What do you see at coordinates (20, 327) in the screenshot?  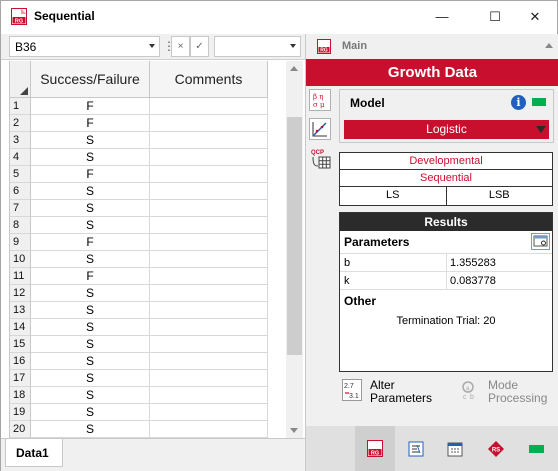 I see `row-header: 14` at bounding box center [20, 327].